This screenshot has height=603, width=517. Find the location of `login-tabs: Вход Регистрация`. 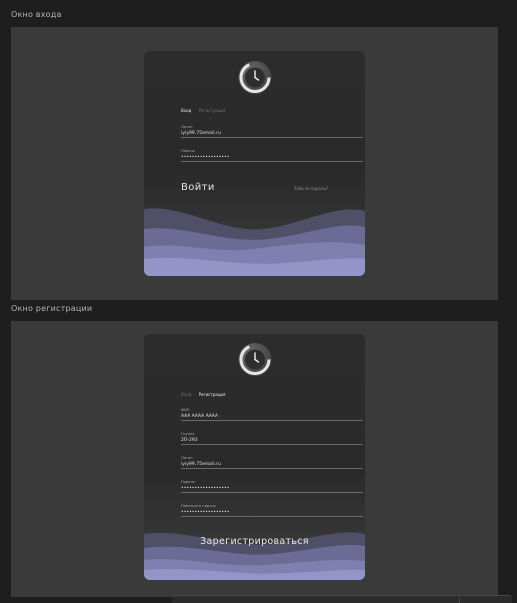

login-tabs: Вход Регистрация is located at coordinates (206, 110).